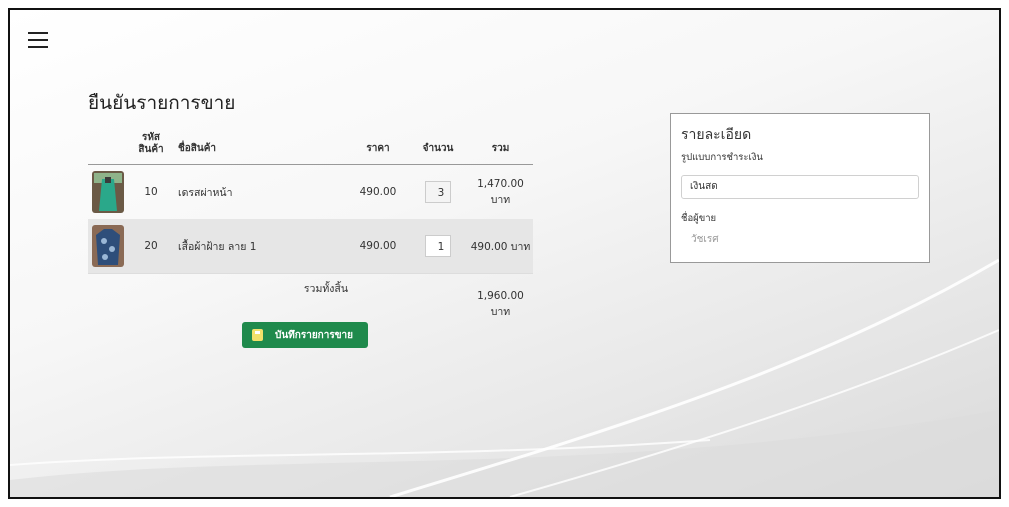  Describe the element at coordinates (378, 143) in the screenshot. I see `price-column-header: ราคา` at that location.